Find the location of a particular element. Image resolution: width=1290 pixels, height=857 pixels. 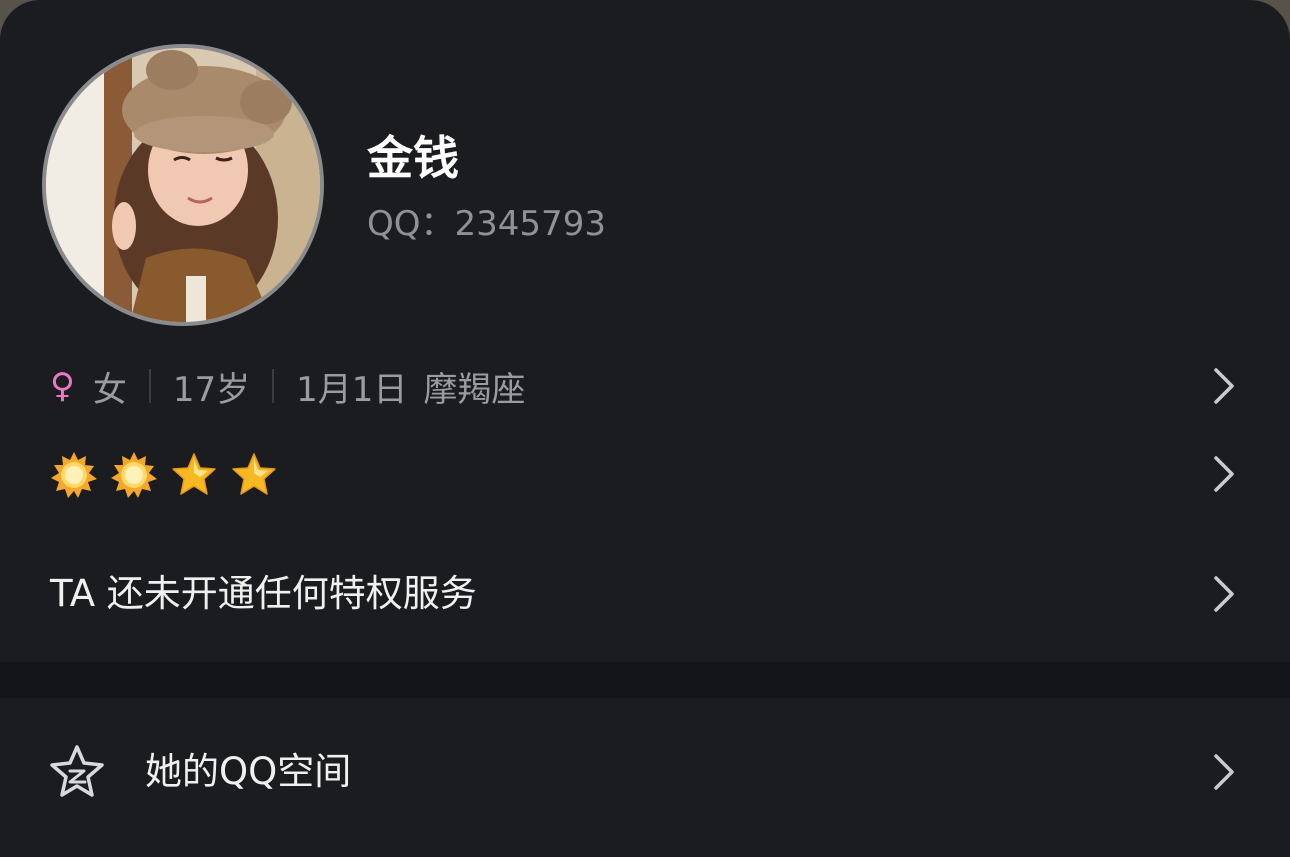

qzone-star-icon is located at coordinates (77, 771).